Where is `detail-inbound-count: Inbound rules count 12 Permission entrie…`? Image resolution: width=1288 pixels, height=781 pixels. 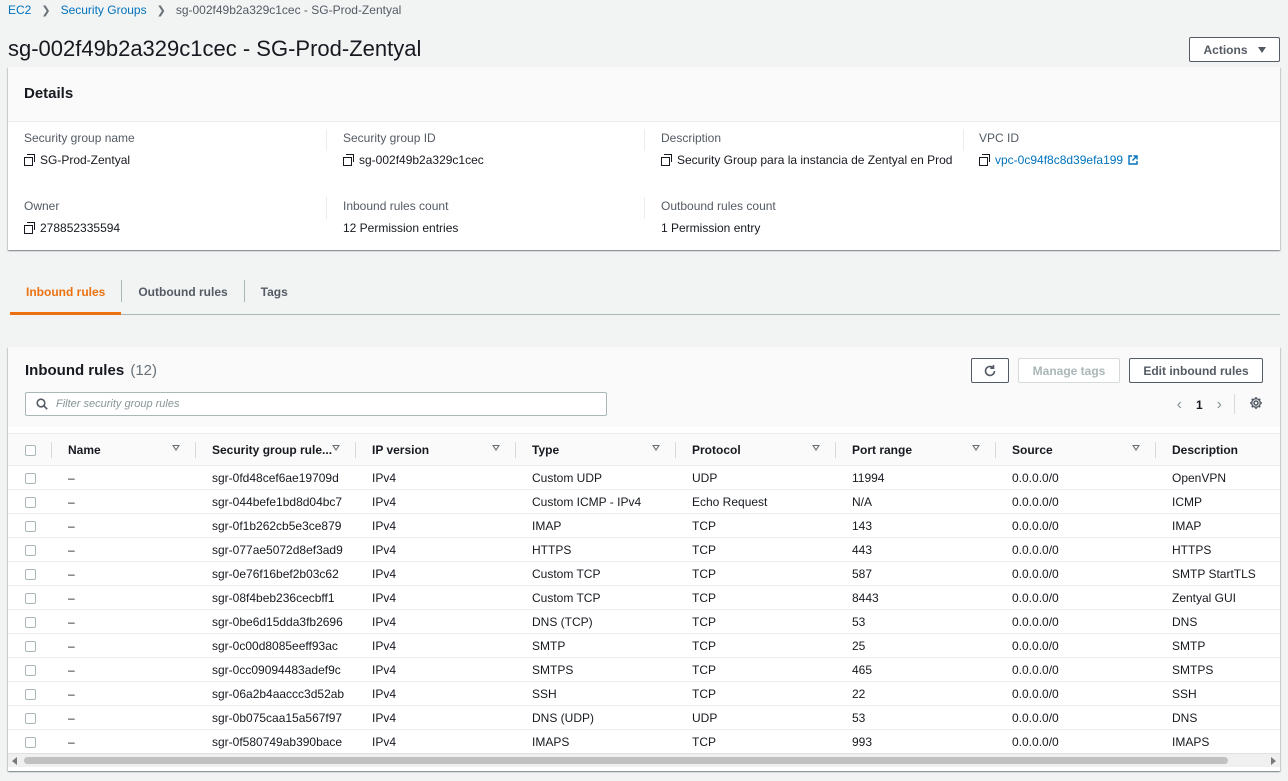
detail-inbound-count: Inbound rules count 12 Permission entrie… is located at coordinates (493, 217).